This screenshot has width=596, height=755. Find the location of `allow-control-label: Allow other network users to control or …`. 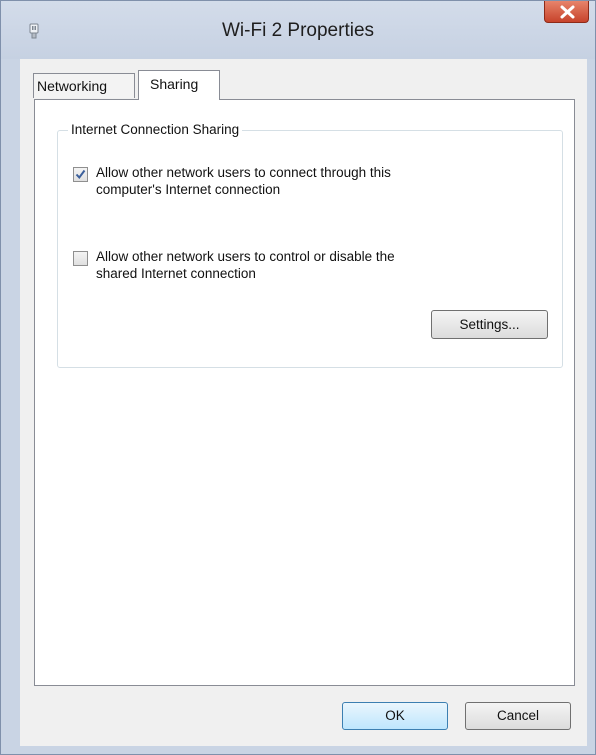

allow-control-label: Allow other network users to control or … is located at coordinates (296, 265).